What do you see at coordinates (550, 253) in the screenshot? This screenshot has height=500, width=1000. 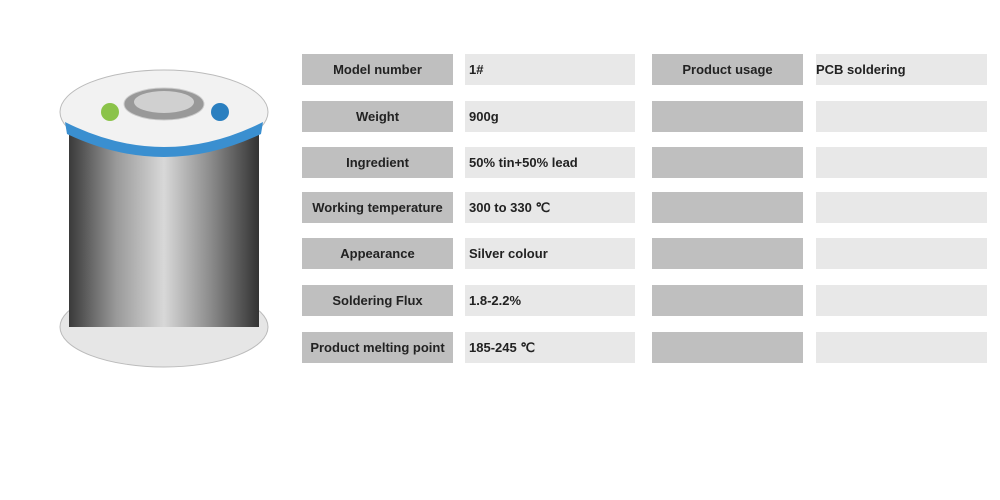 I see `spec-value: Silver colour` at bounding box center [550, 253].